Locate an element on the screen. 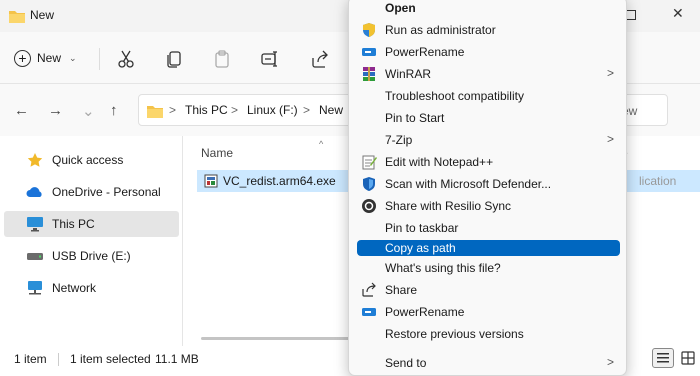 This screenshot has width=700, height=376. sidebar-item-label: USB Drive (E:) is located at coordinates (91, 256).